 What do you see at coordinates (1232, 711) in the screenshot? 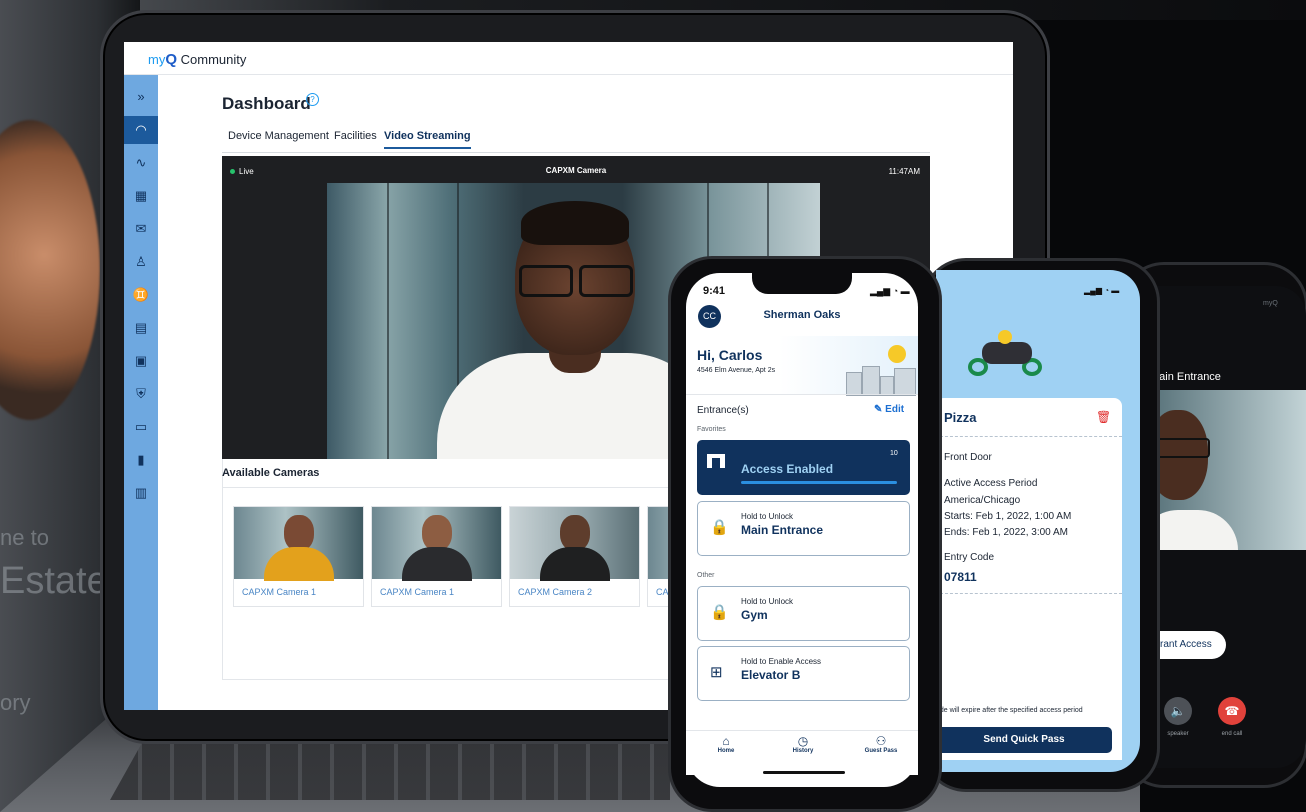
I see `end-call-button: ☎` at bounding box center [1232, 711].